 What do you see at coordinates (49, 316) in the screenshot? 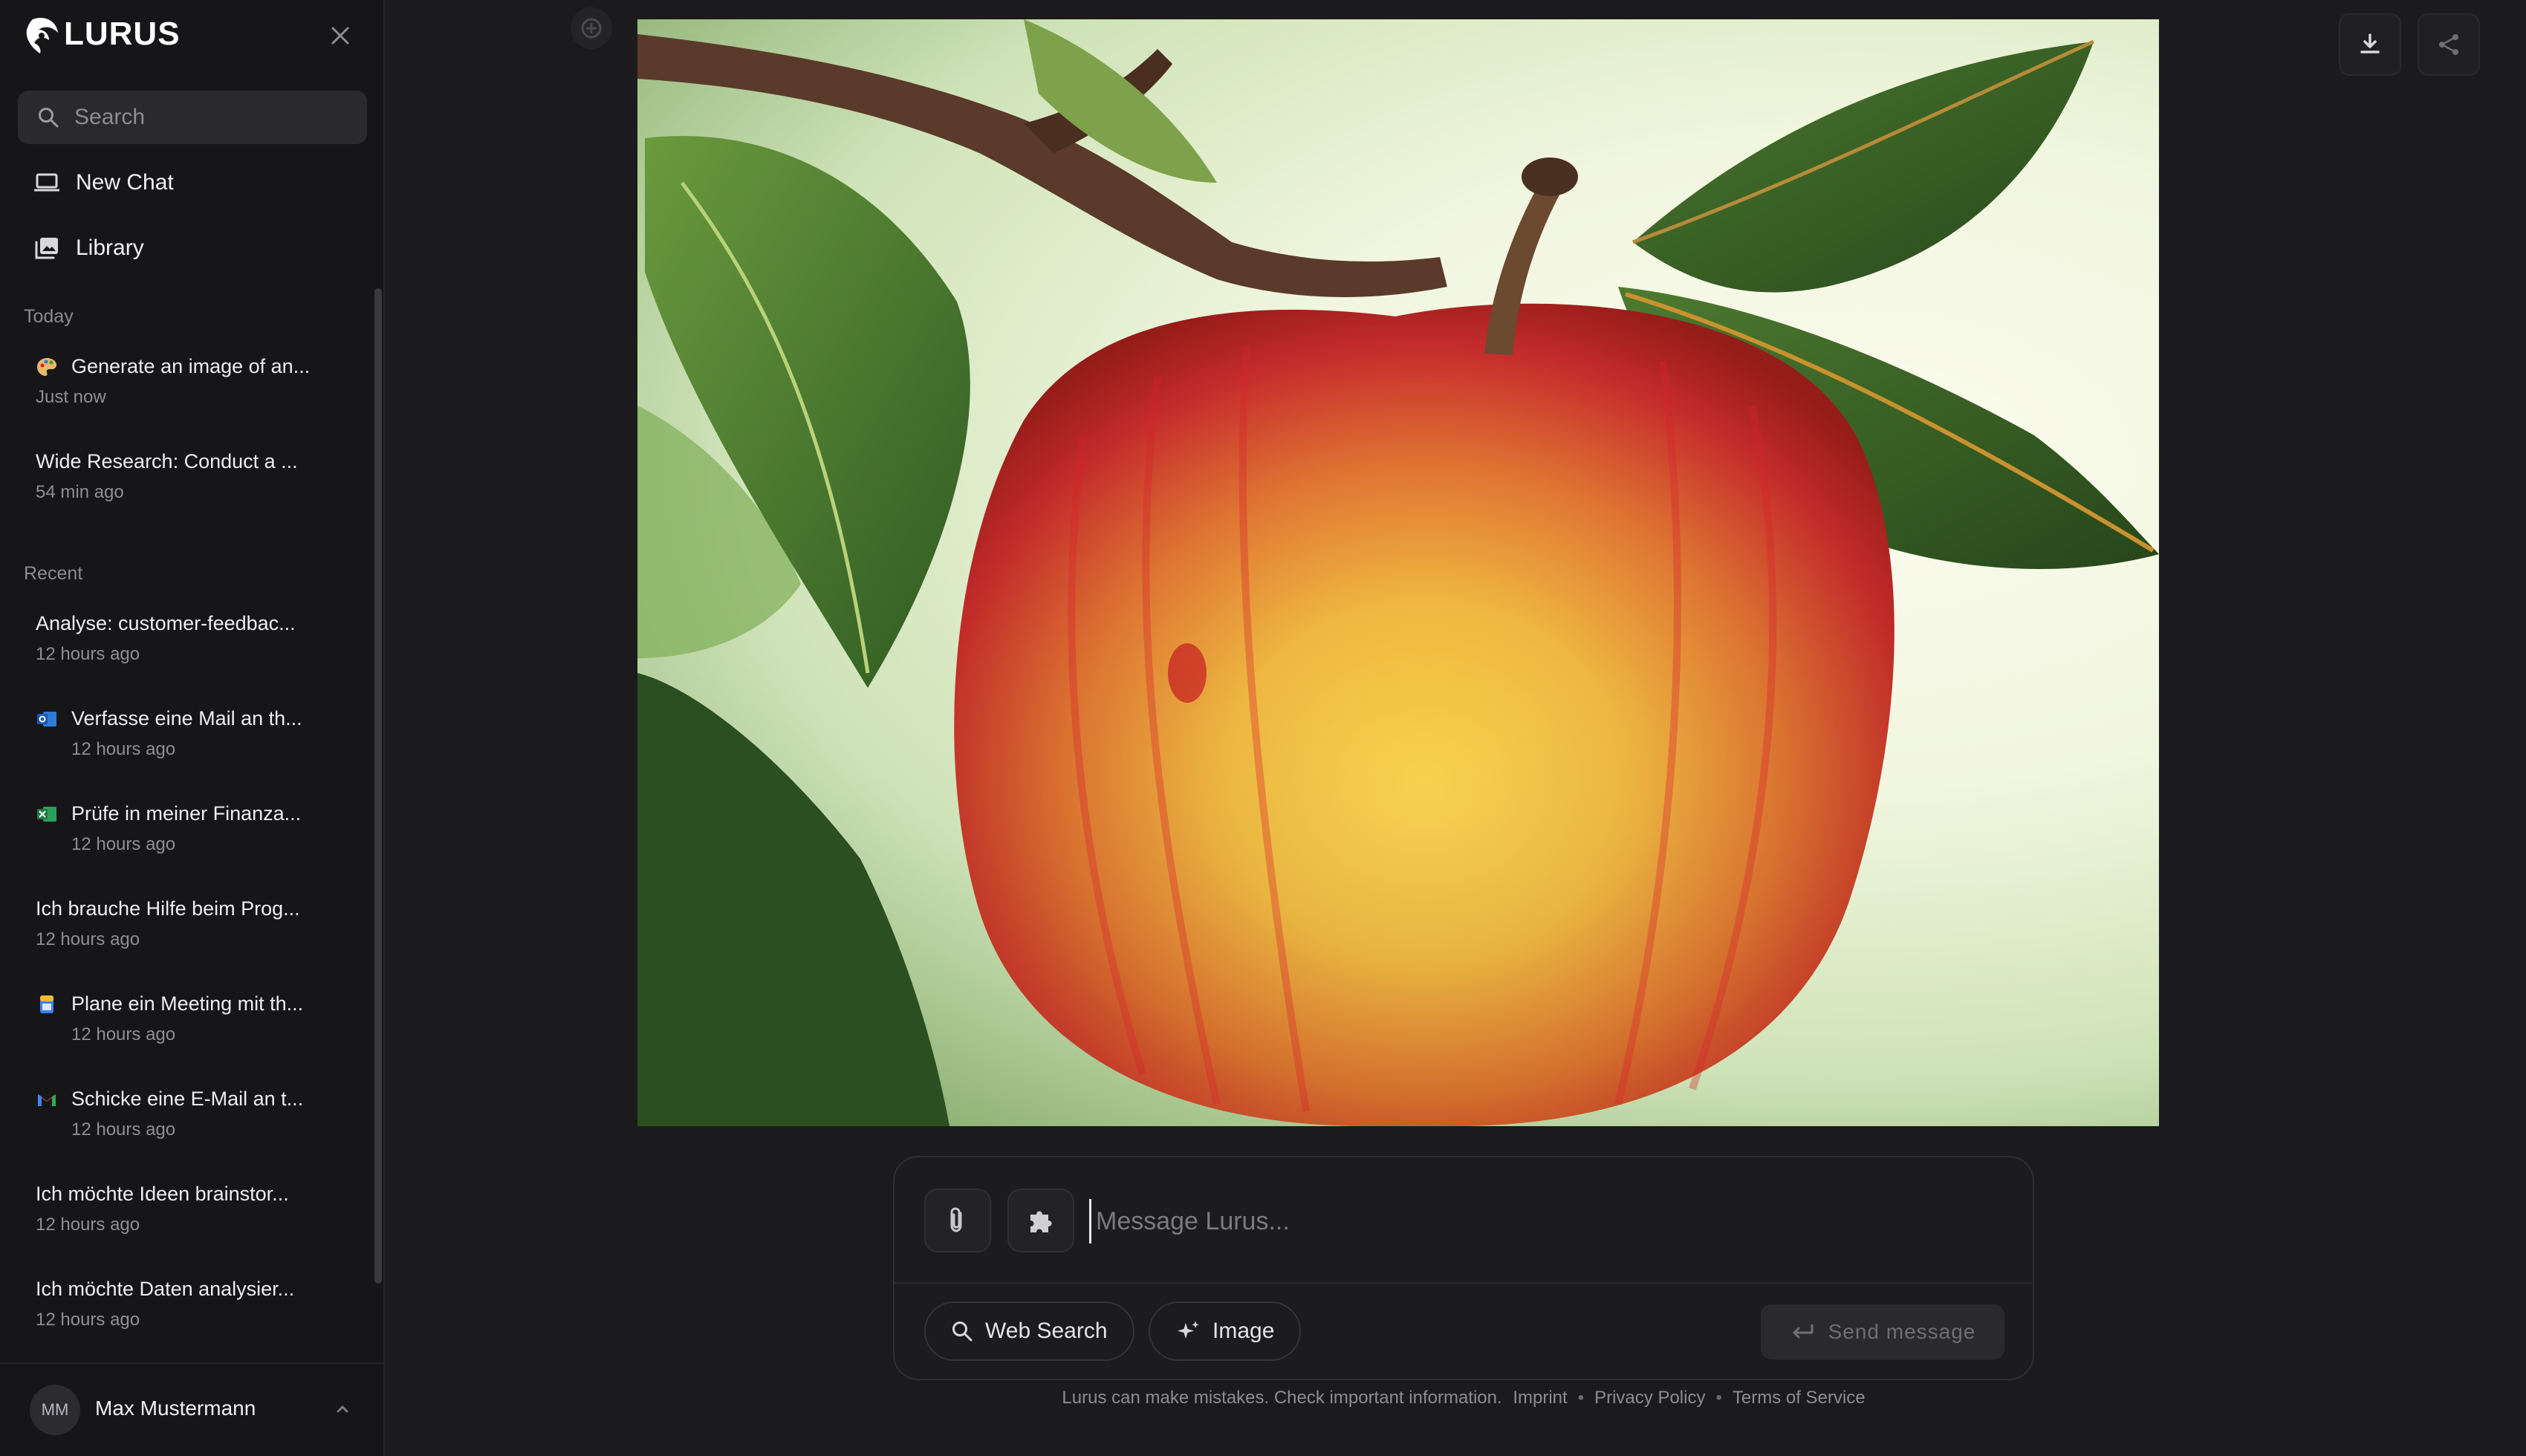
I see `section-label-today: Today` at bounding box center [49, 316].